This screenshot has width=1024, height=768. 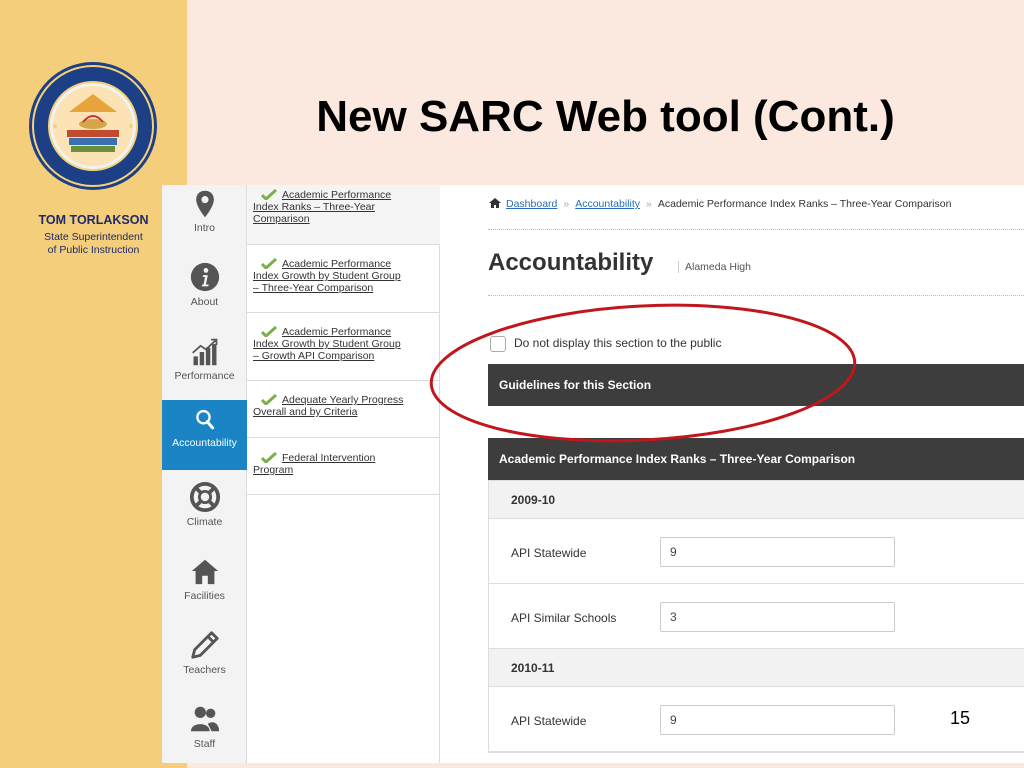 I want to click on department-of-education-seal, so click(x=93, y=126).